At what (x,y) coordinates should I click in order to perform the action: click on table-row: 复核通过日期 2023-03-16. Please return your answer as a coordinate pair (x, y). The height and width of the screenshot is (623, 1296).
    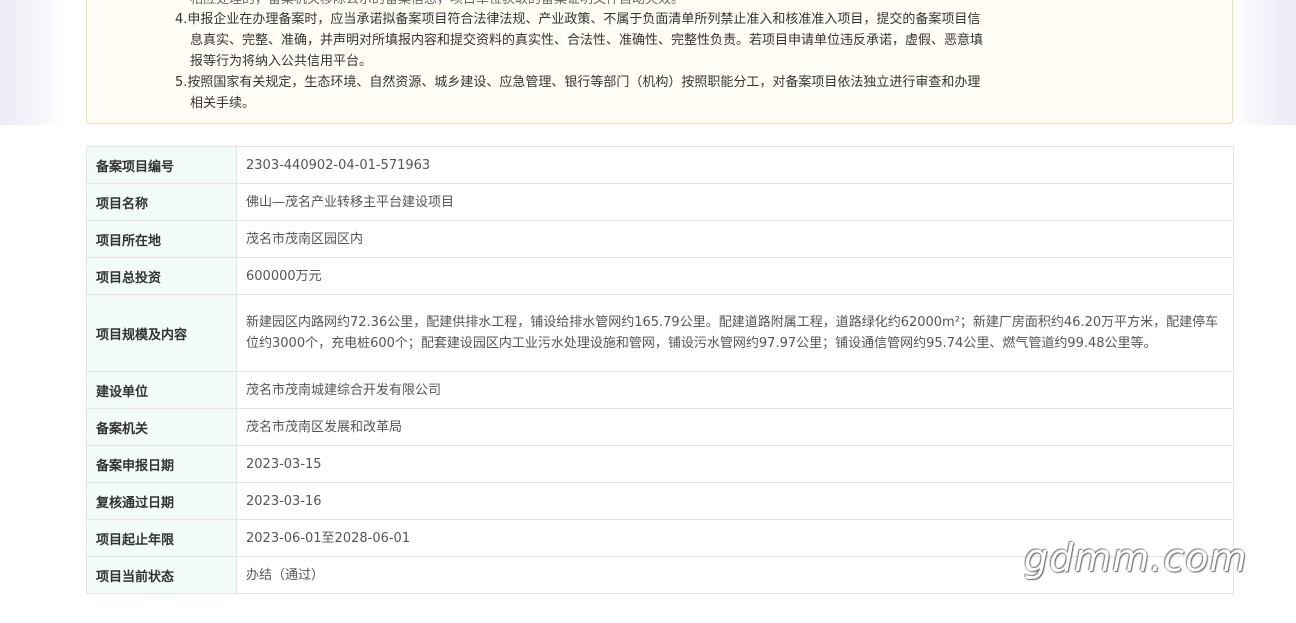
    Looking at the image, I should click on (660, 501).